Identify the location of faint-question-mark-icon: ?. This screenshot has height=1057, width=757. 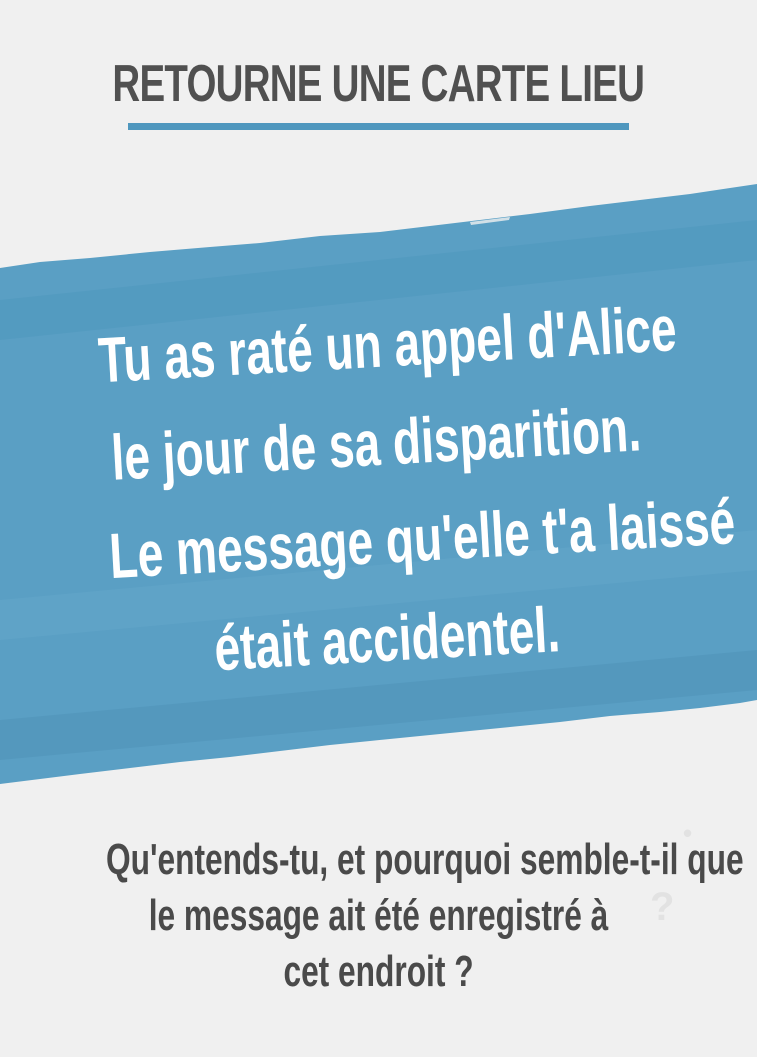
(662, 907).